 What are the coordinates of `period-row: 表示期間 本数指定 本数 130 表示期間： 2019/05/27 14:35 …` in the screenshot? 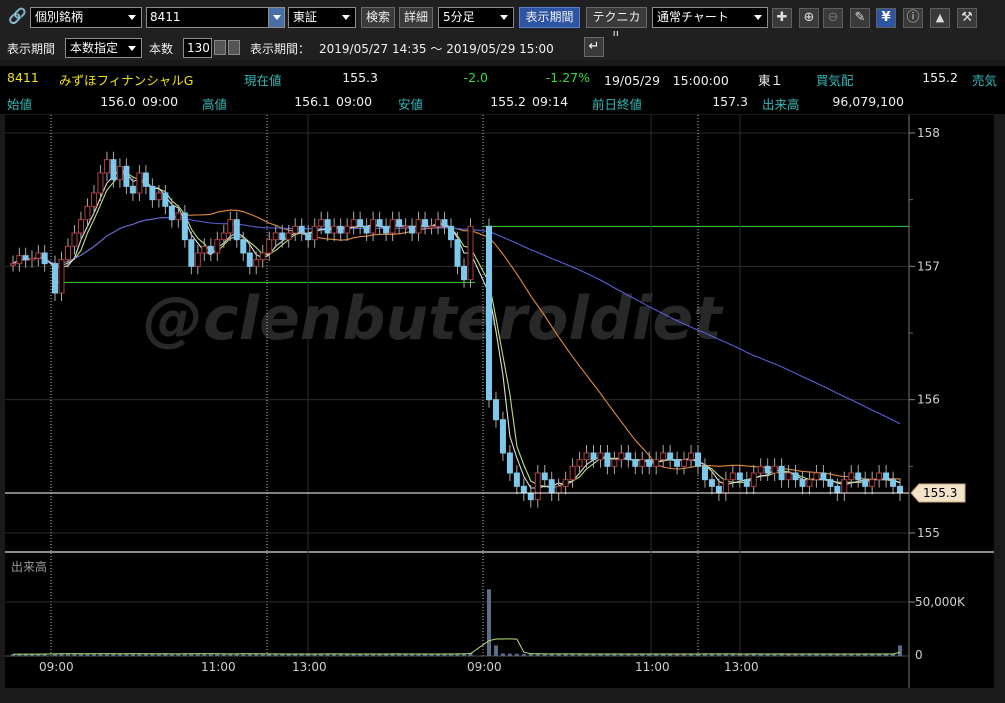 It's located at (502, 48).